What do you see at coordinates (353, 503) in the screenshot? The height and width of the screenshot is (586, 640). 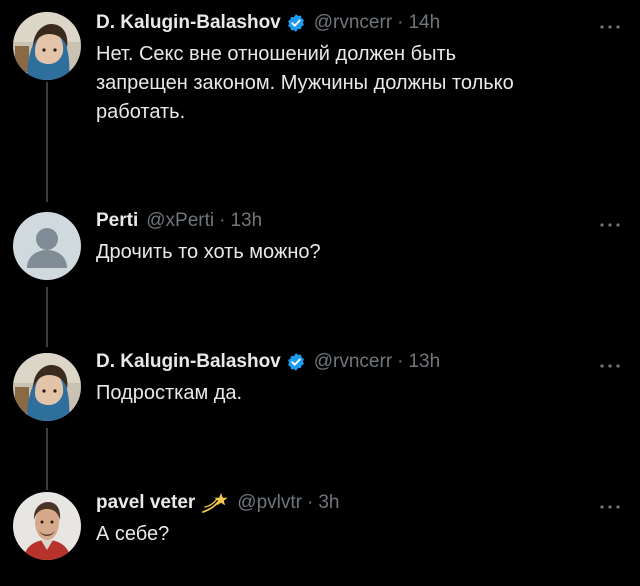 I see `tweet-header: pavel veter @pvlvtr · 3h` at bounding box center [353, 503].